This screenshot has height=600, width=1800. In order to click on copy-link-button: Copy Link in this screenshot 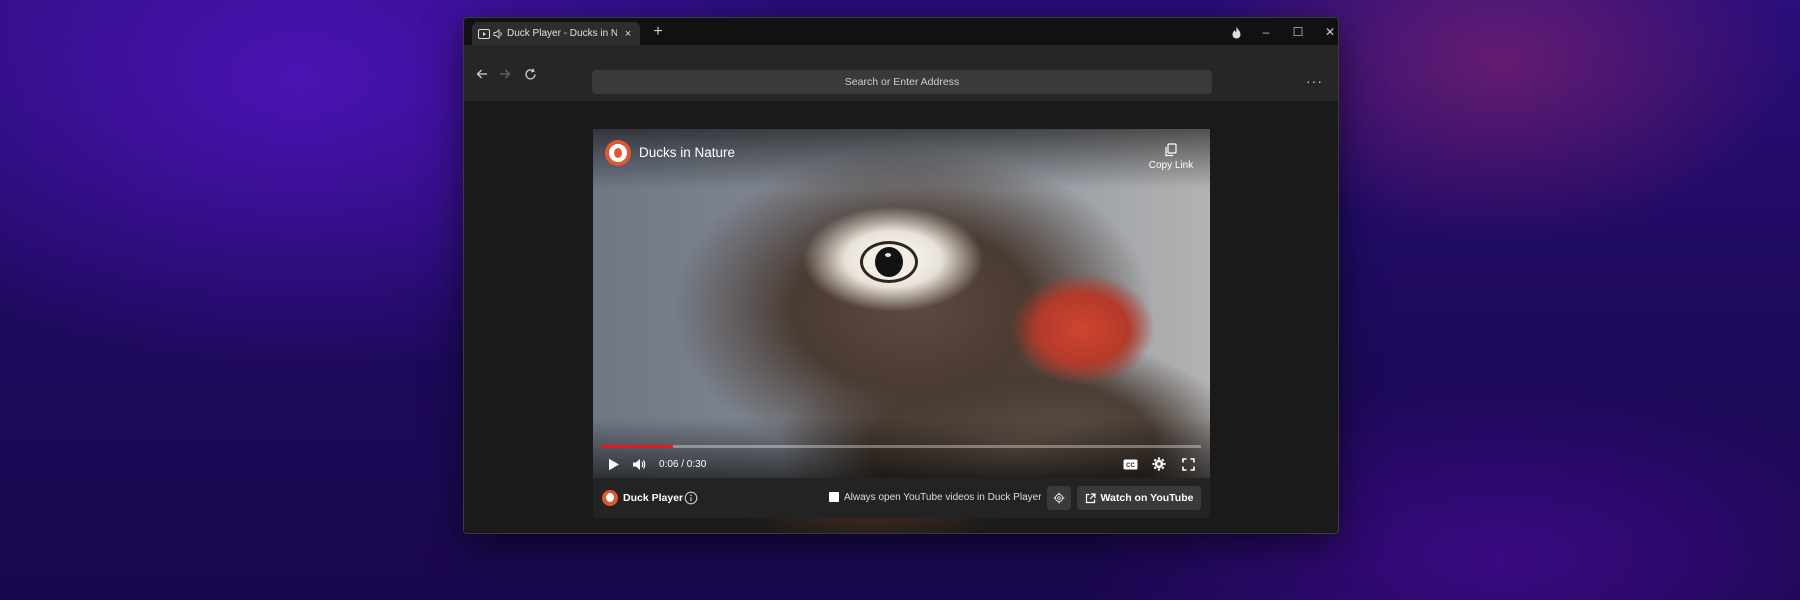, I will do `click(1171, 157)`.